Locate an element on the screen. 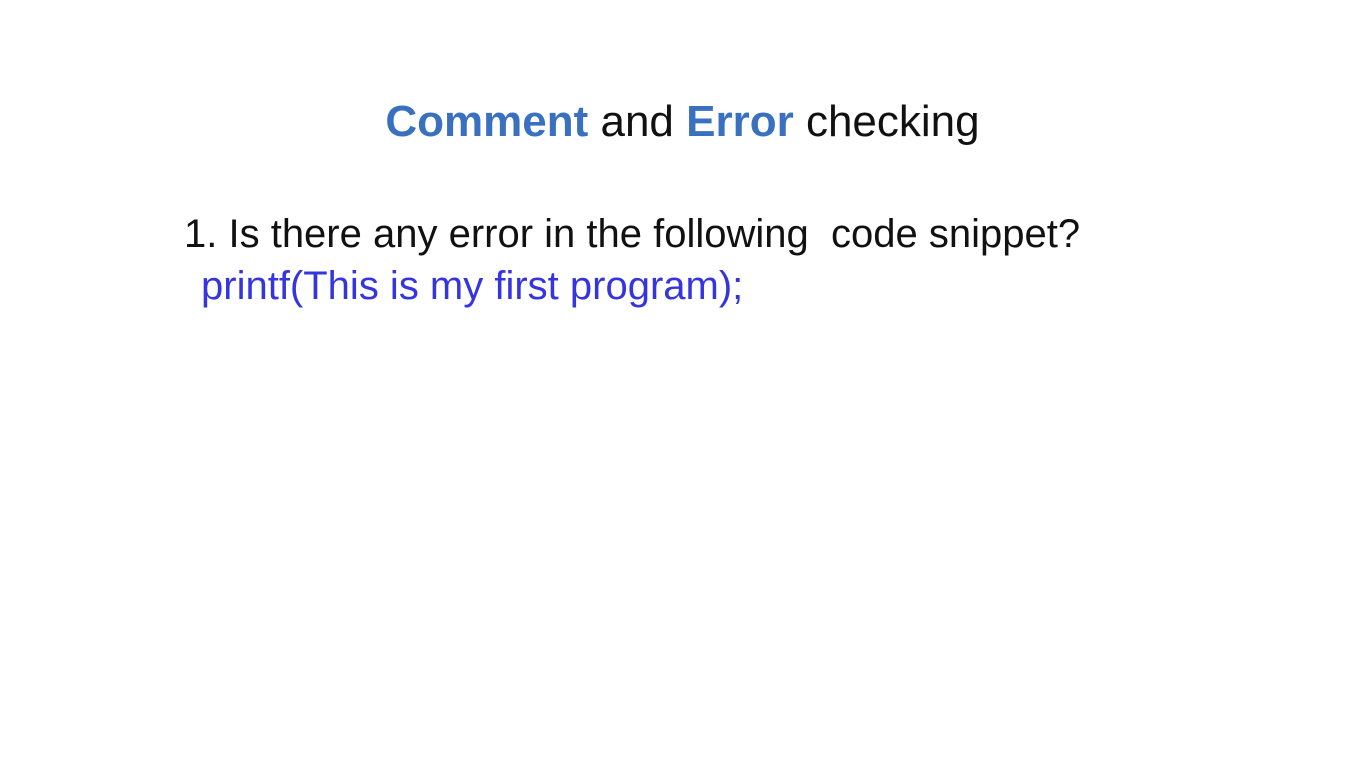 The height and width of the screenshot is (767, 1365). title-highlight-error: Error is located at coordinates (740, 121).